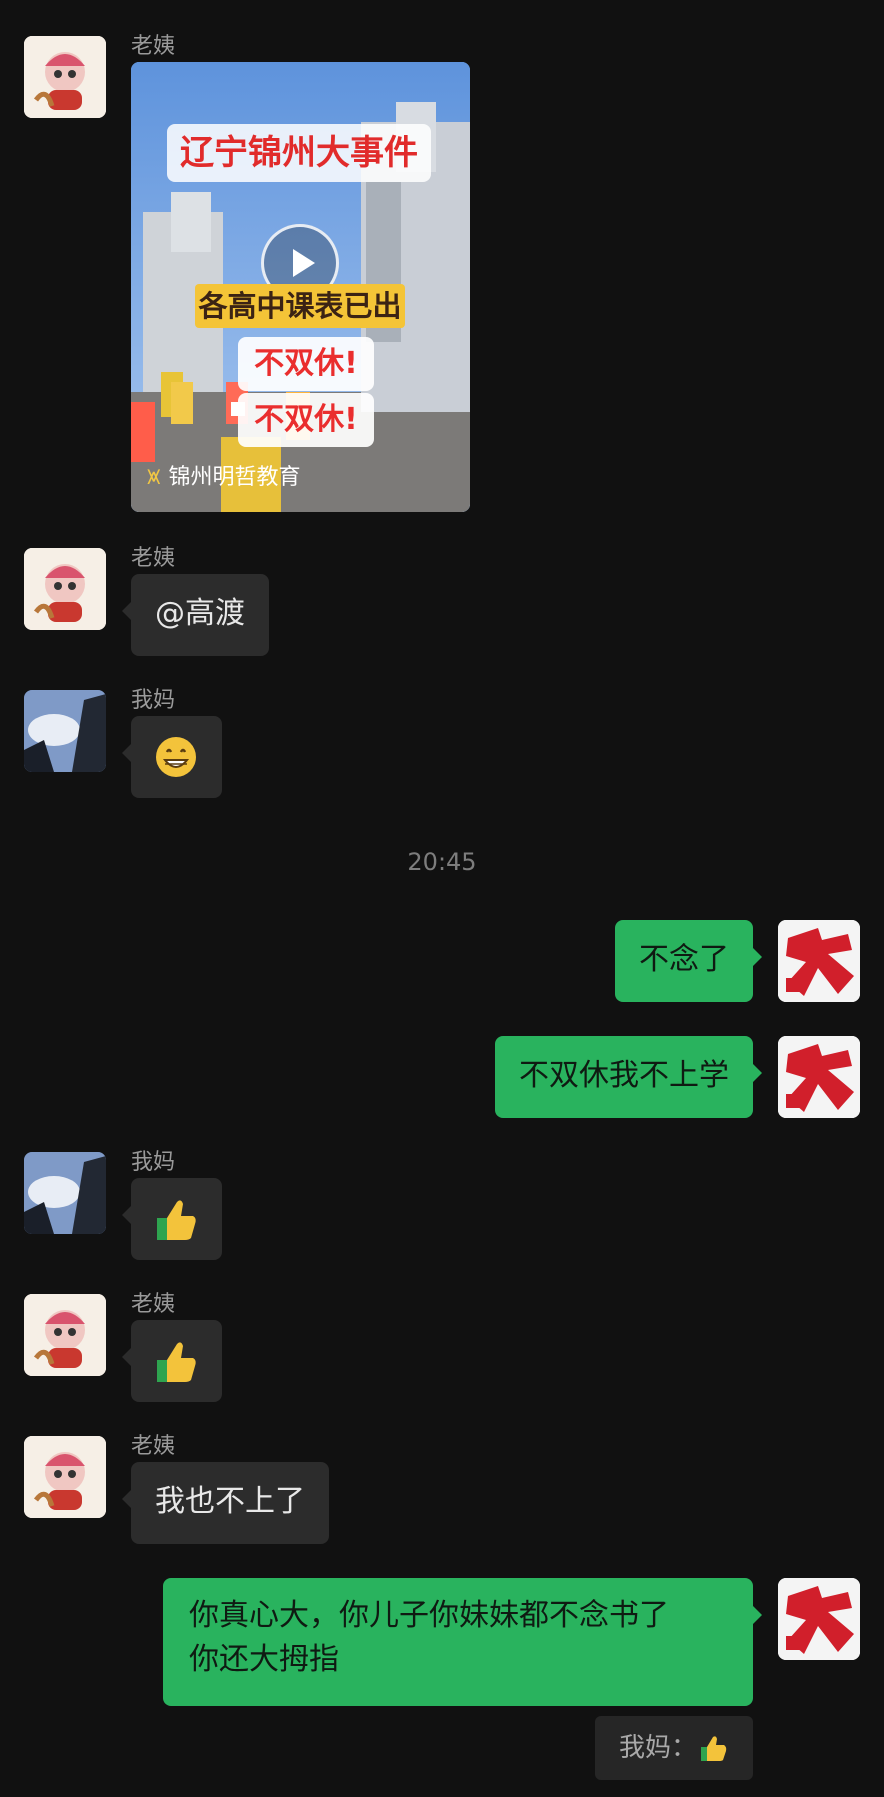 This screenshot has height=1797, width=884. I want to click on message-line: 你真心大，你儿子你妹妹都不念书了, so click(429, 1615).